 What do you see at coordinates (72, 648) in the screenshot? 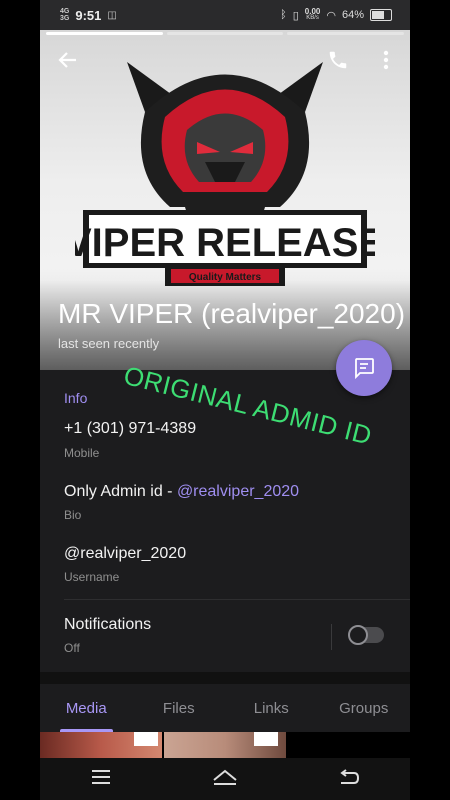
I see `notifications-state: Off` at bounding box center [72, 648].